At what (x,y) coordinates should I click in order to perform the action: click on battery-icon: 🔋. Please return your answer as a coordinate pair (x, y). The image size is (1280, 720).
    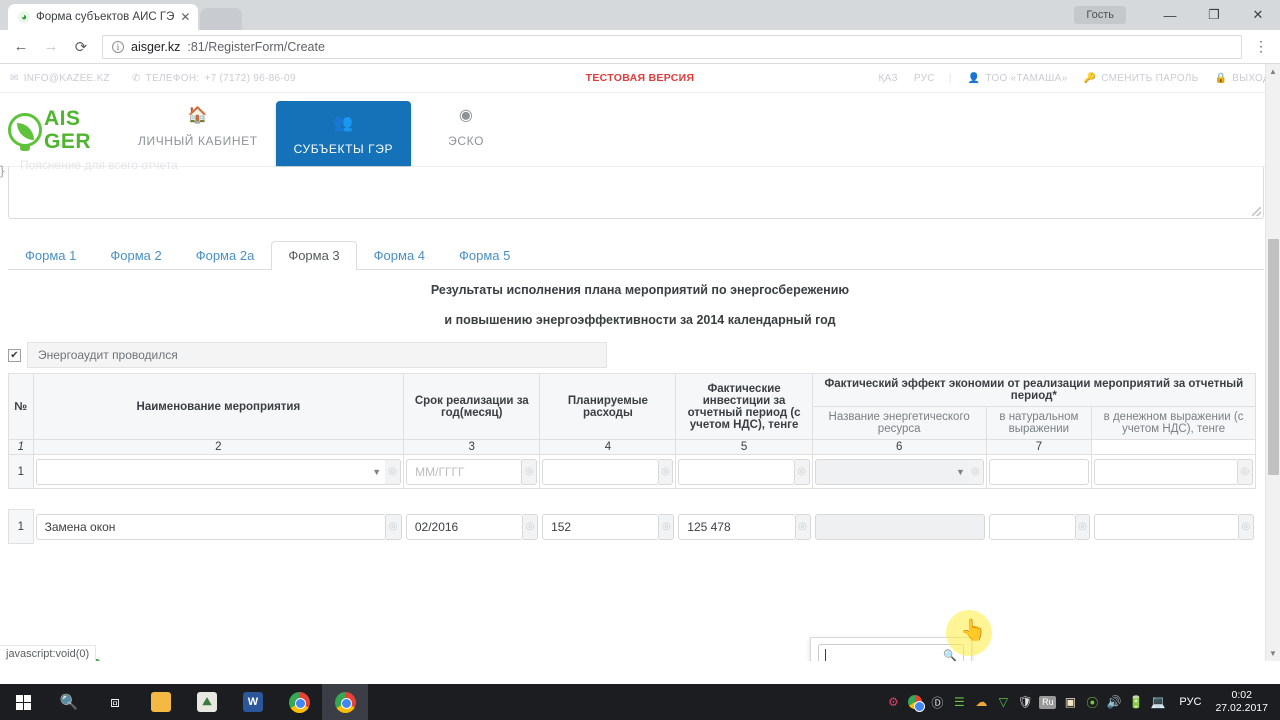
    Looking at the image, I should click on (1136, 702).